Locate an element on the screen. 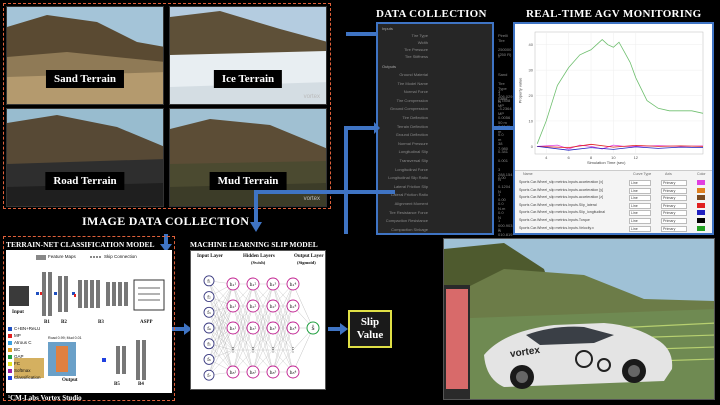 This screenshot has height=405, width=720. node-label: h₂⁴ is located at coordinates (293, 307).